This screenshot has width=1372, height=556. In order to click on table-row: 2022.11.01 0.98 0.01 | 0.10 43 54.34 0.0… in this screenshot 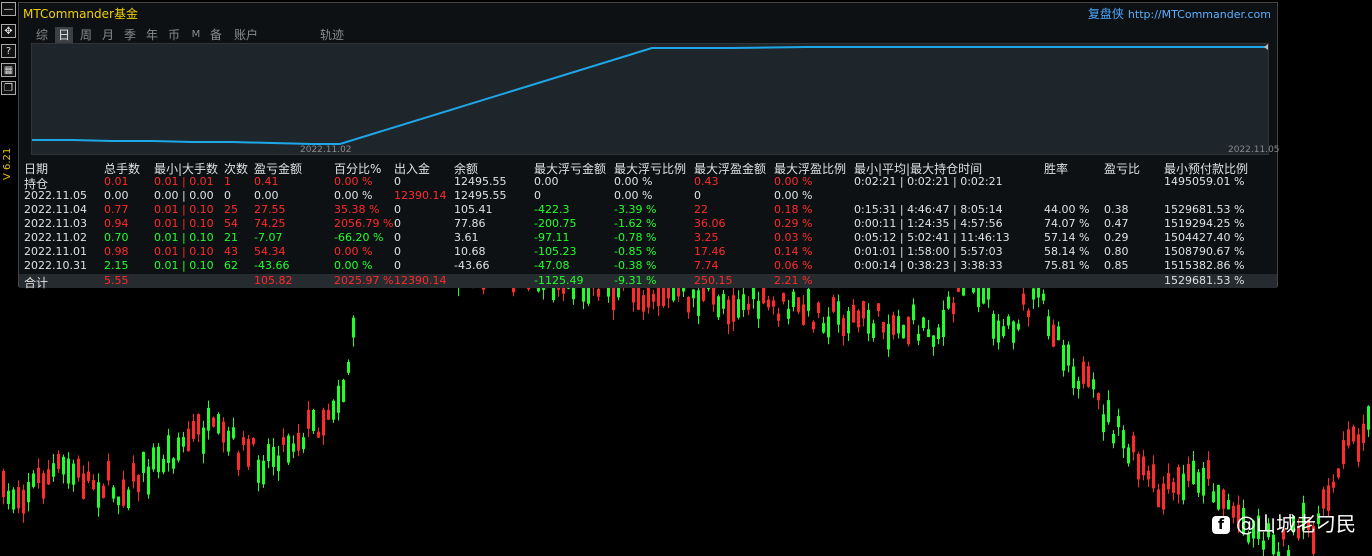, I will do `click(648, 252)`.